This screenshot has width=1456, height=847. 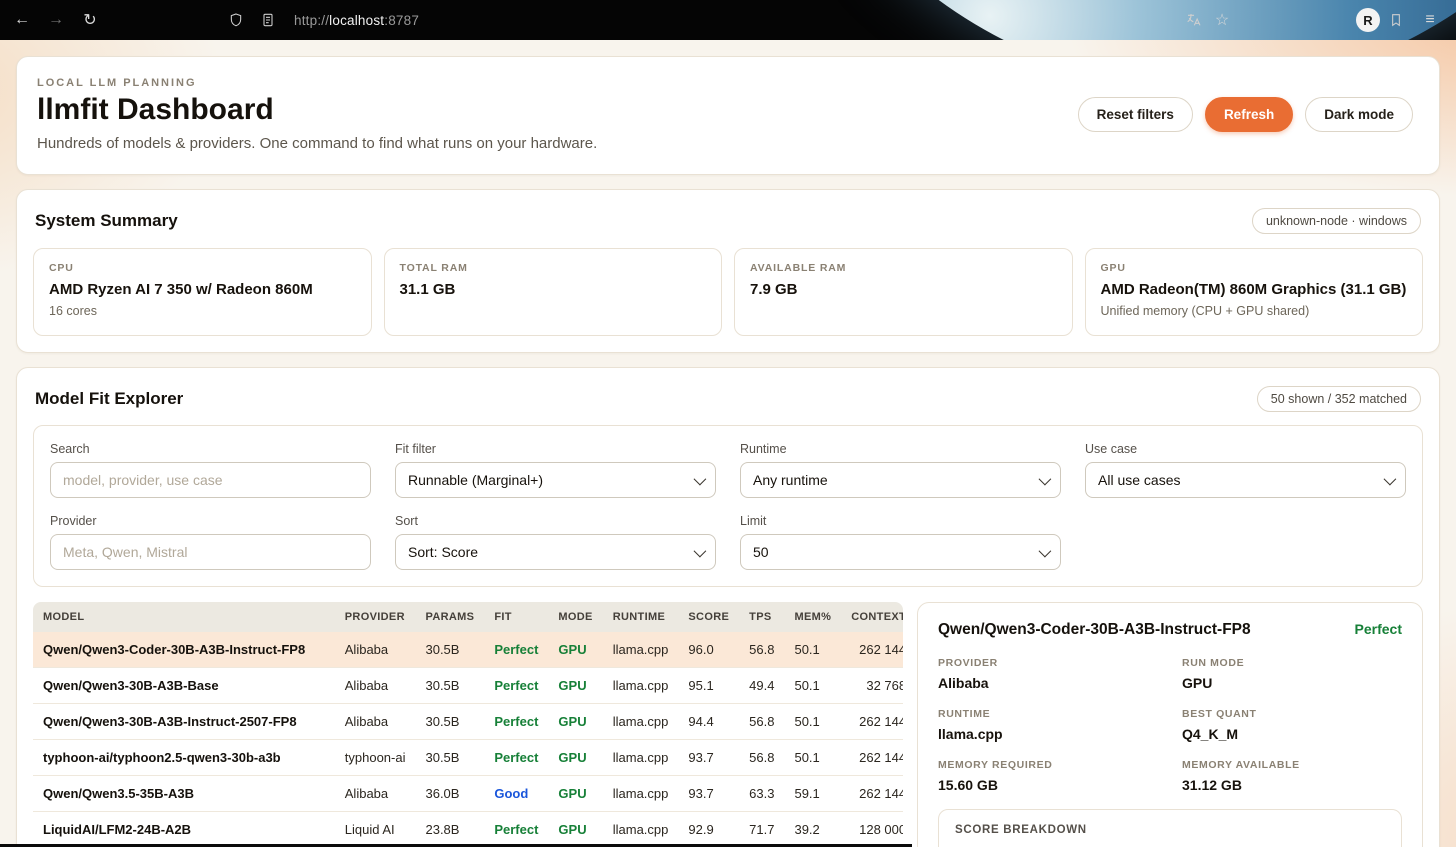 What do you see at coordinates (210, 552) in the screenshot?
I see `provider-input` at bounding box center [210, 552].